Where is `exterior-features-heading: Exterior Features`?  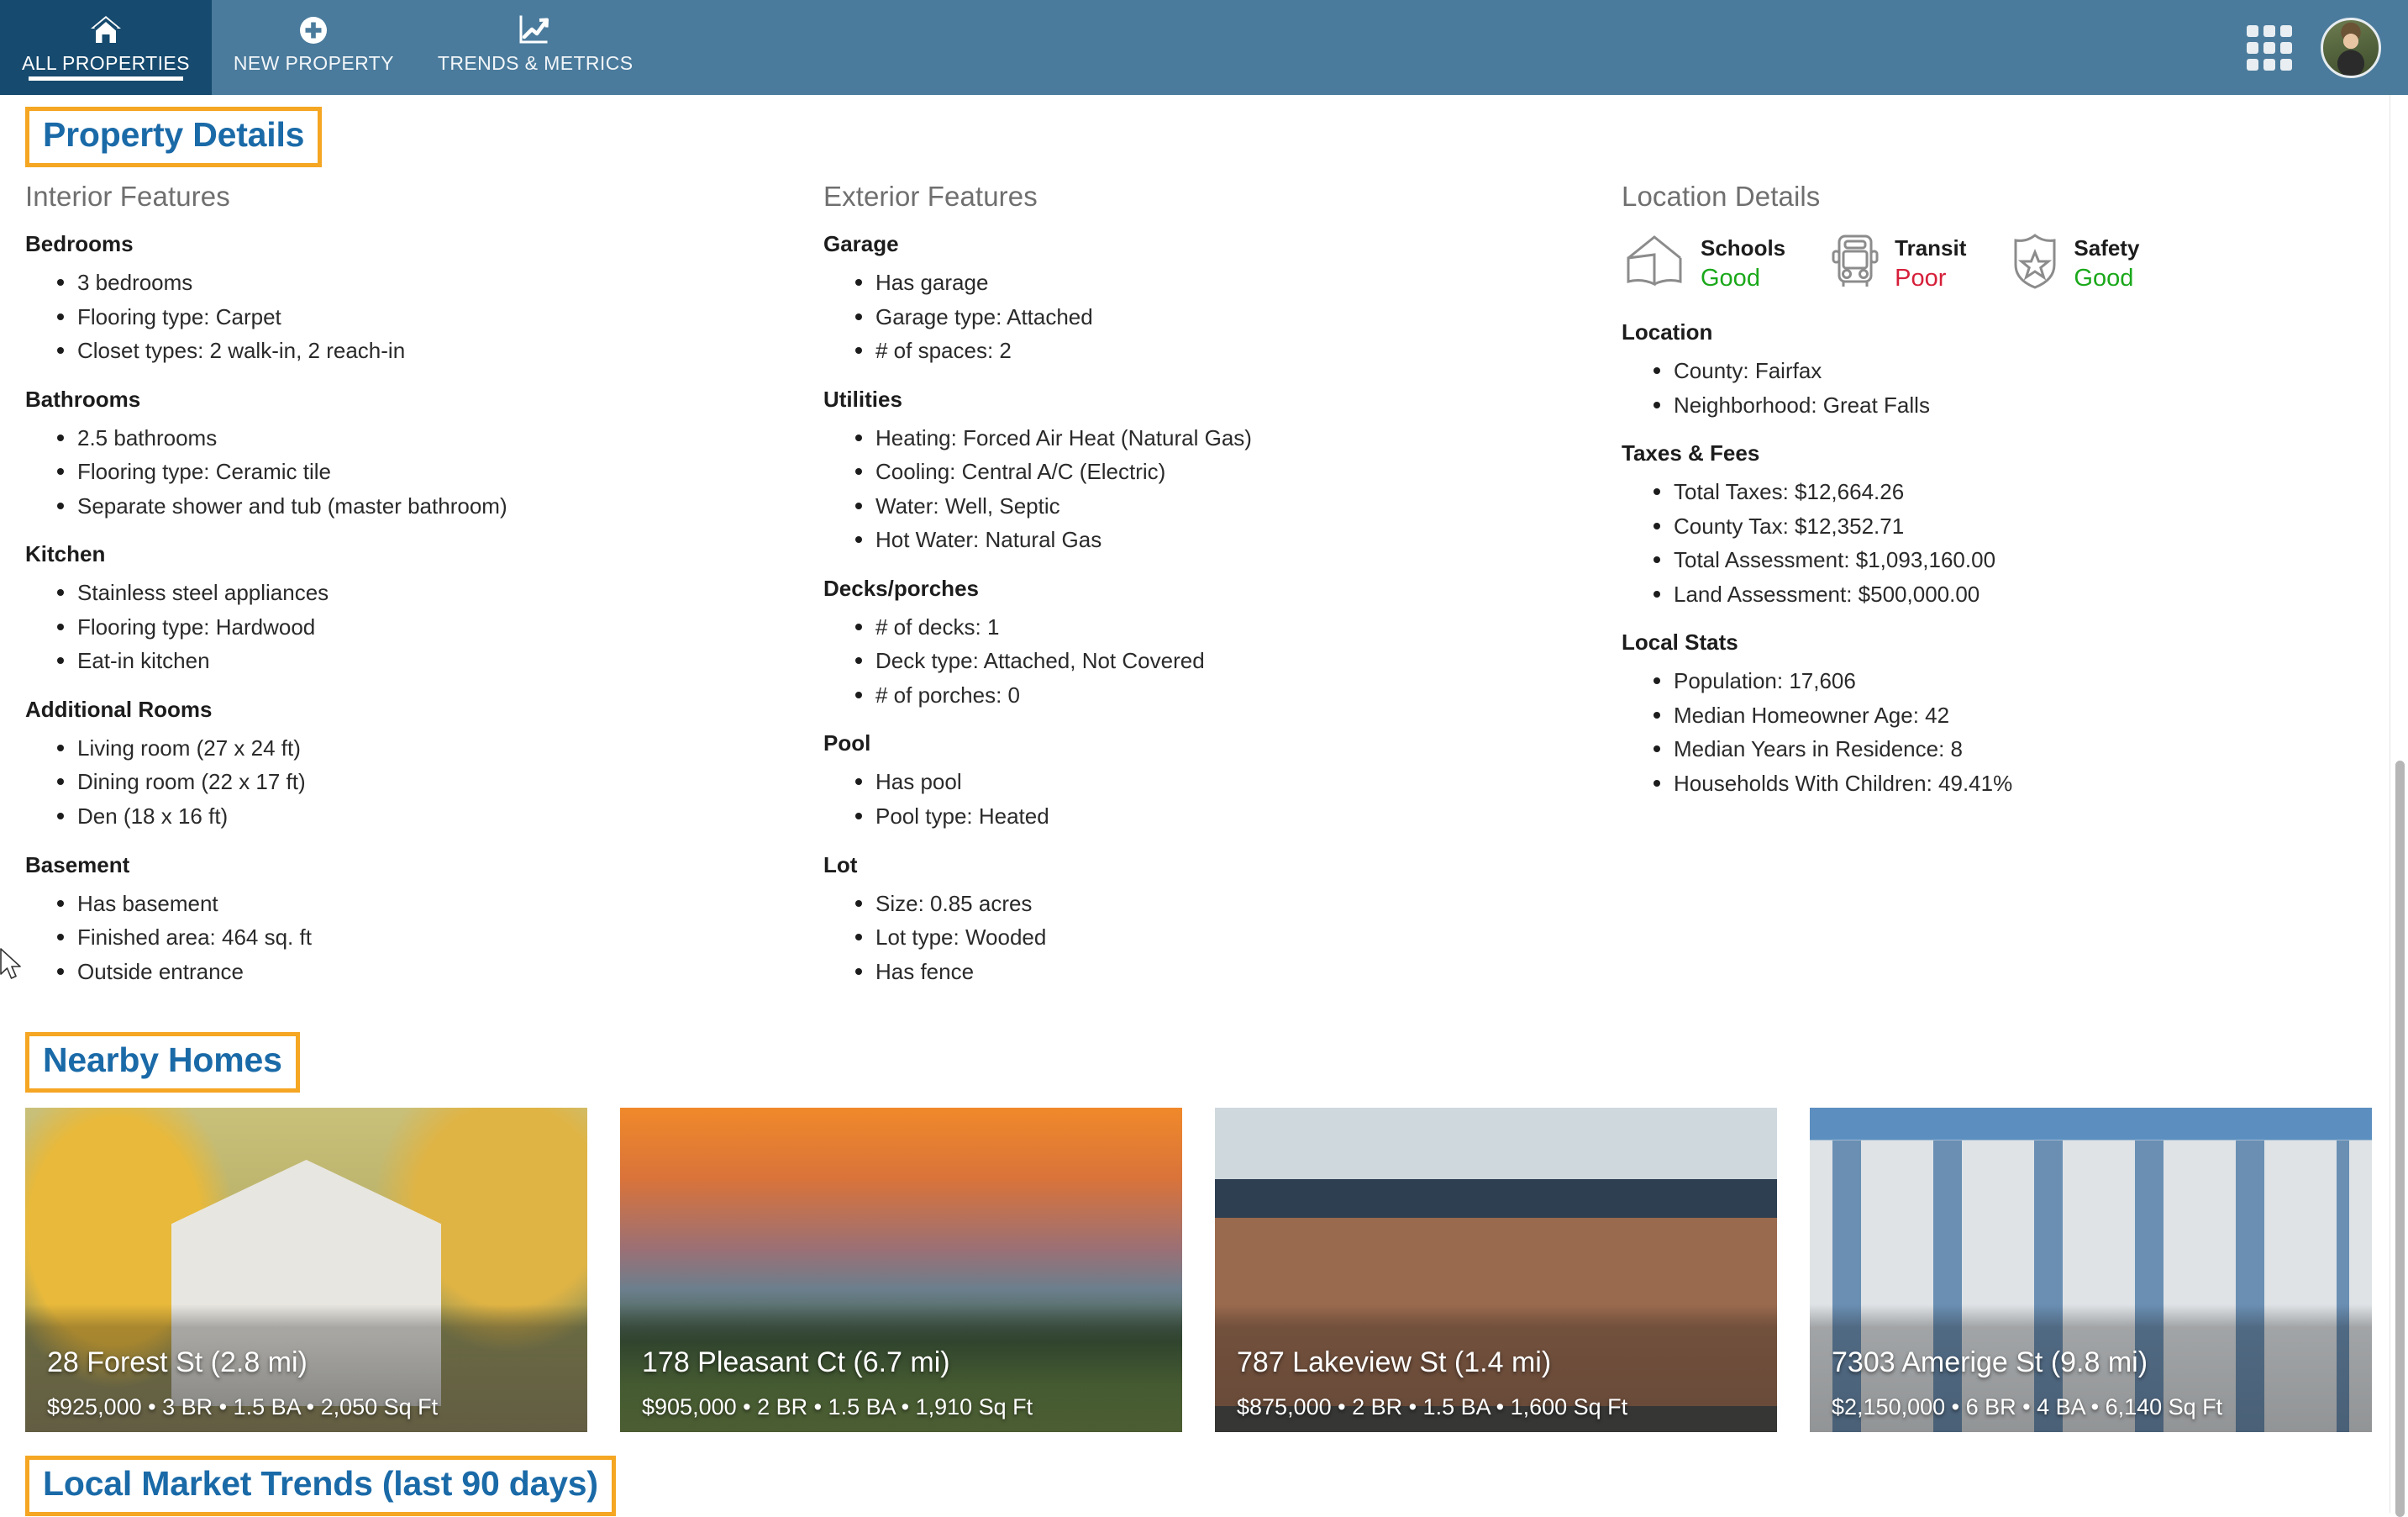
exterior-features-heading: Exterior Features is located at coordinates (931, 197).